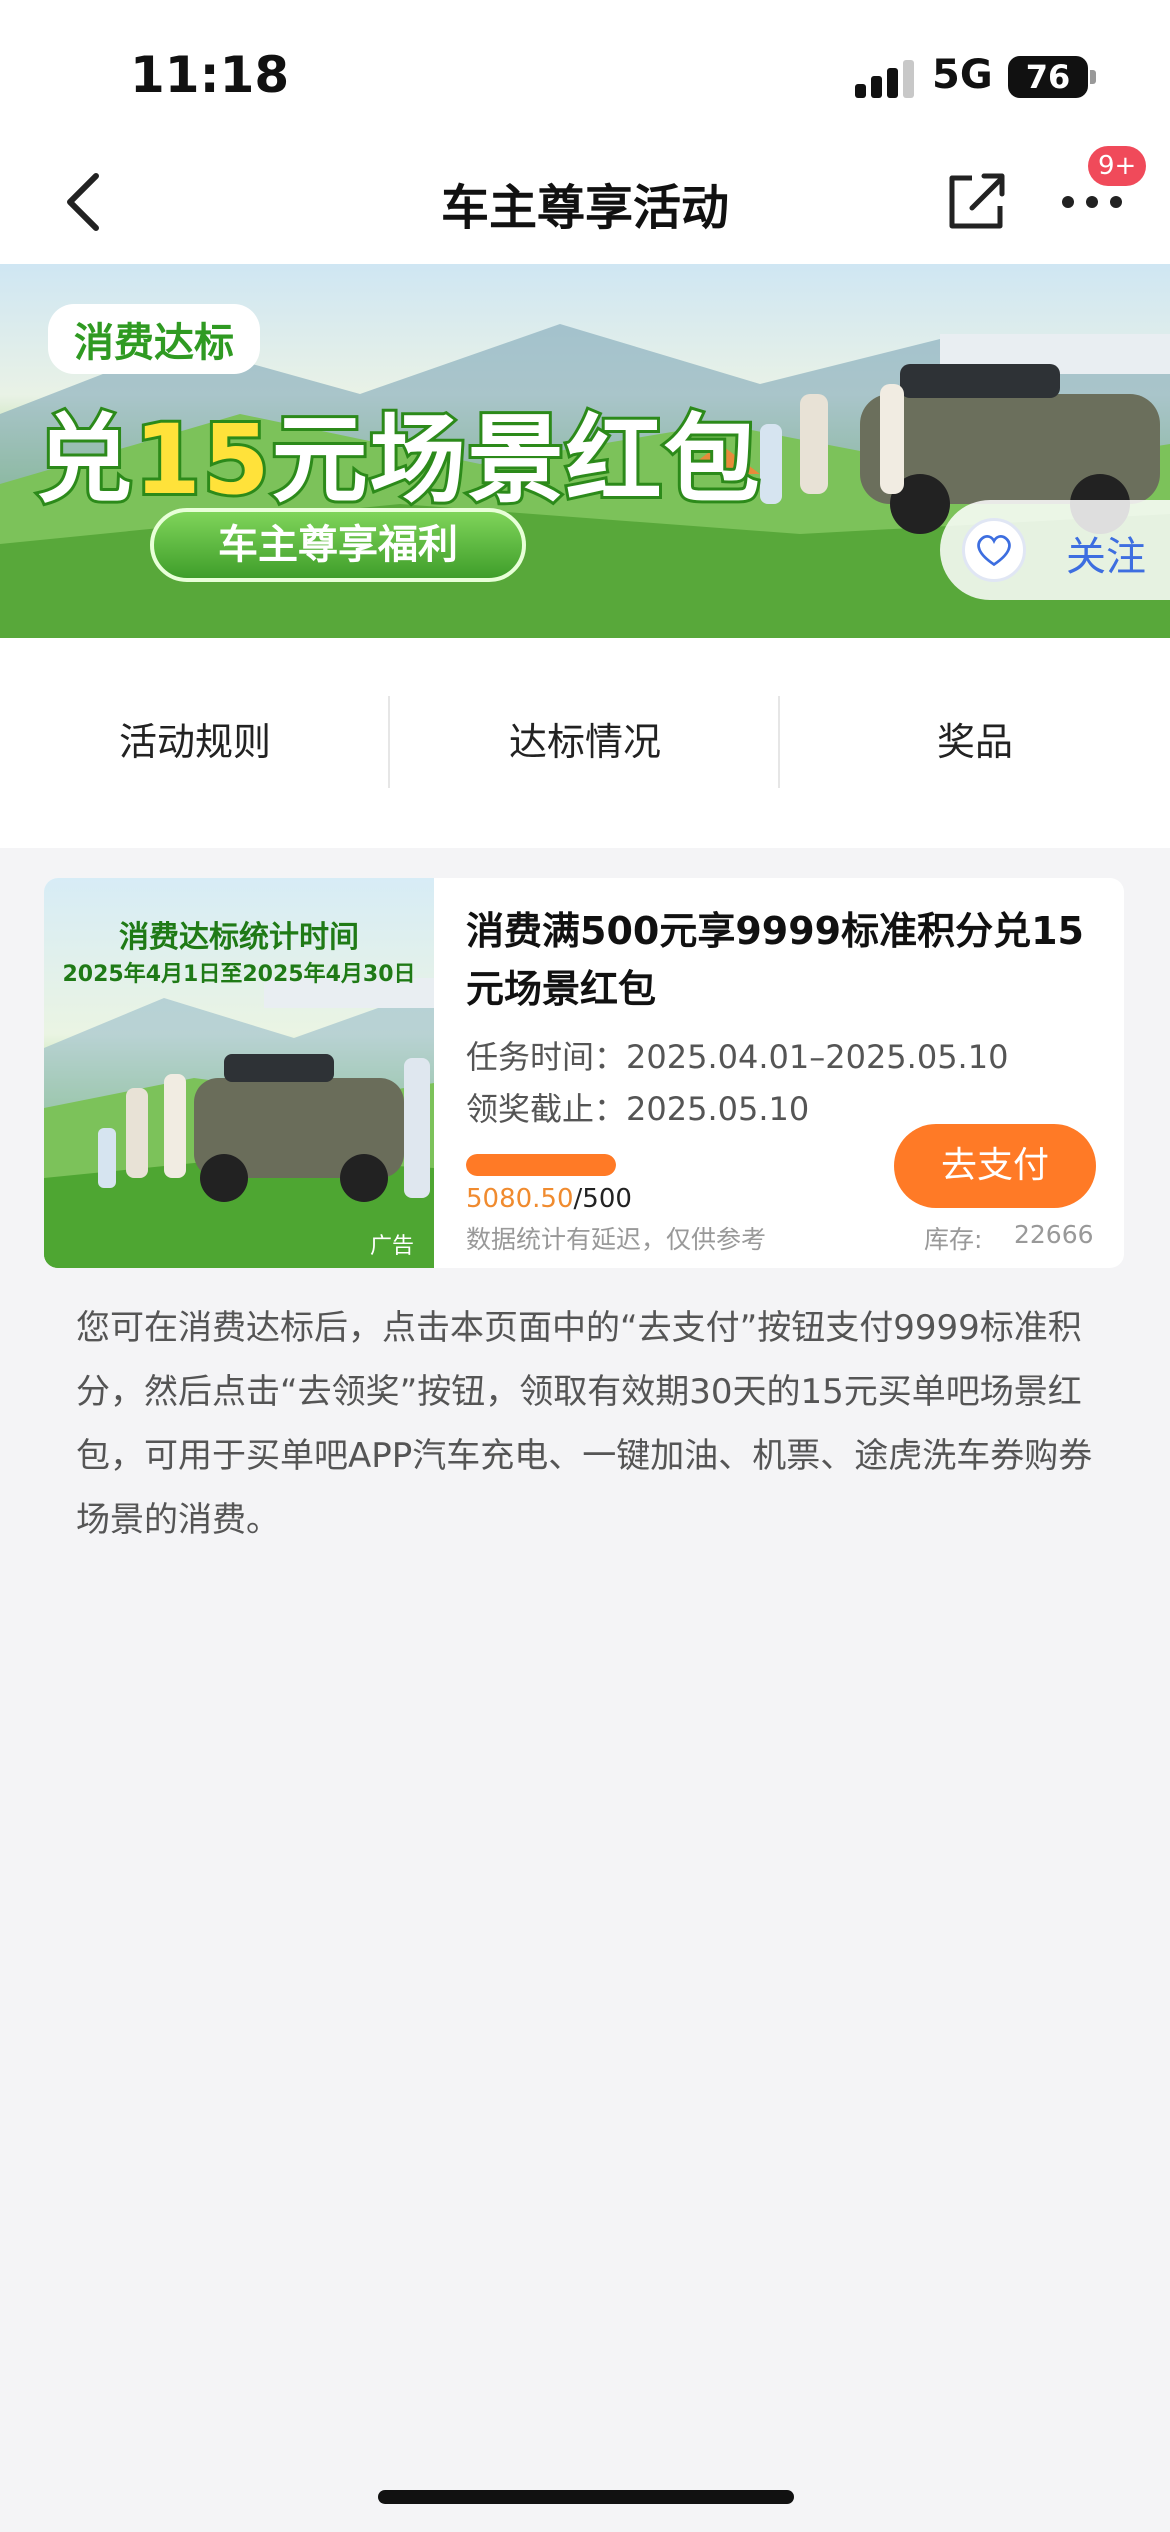 Image resolution: width=1170 pixels, height=2532 pixels. Describe the element at coordinates (962, 75) in the screenshot. I see `network-type: 5G` at that location.